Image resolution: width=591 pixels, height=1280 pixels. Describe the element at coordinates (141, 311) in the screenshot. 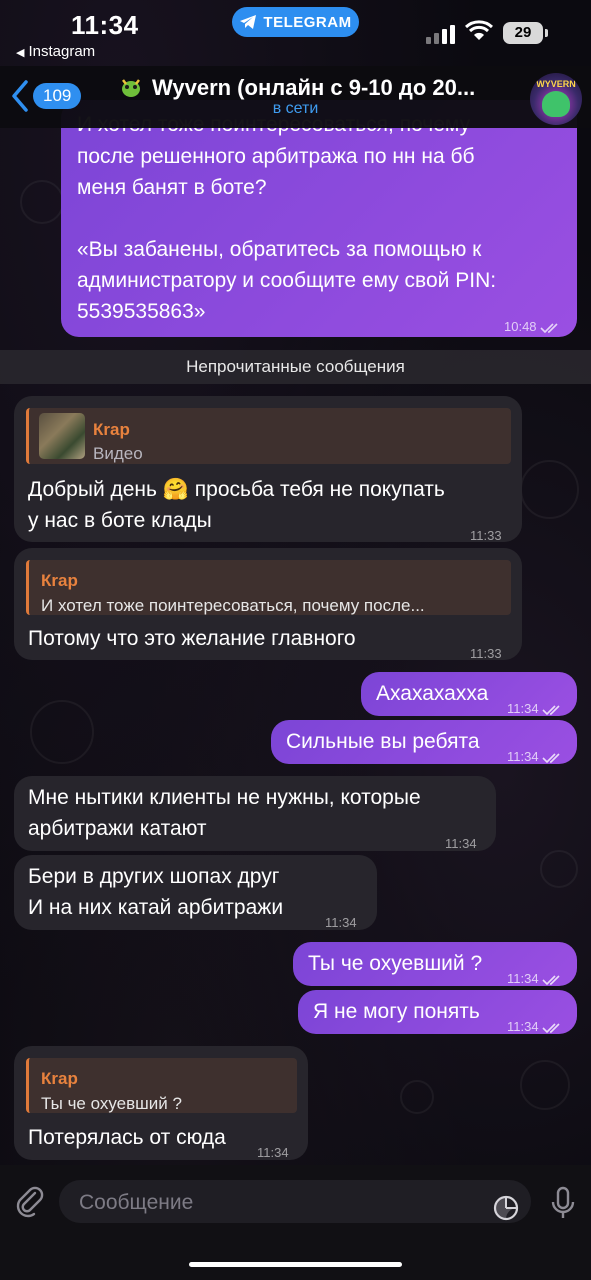

I see `message-text-line: 5539535863»` at that location.